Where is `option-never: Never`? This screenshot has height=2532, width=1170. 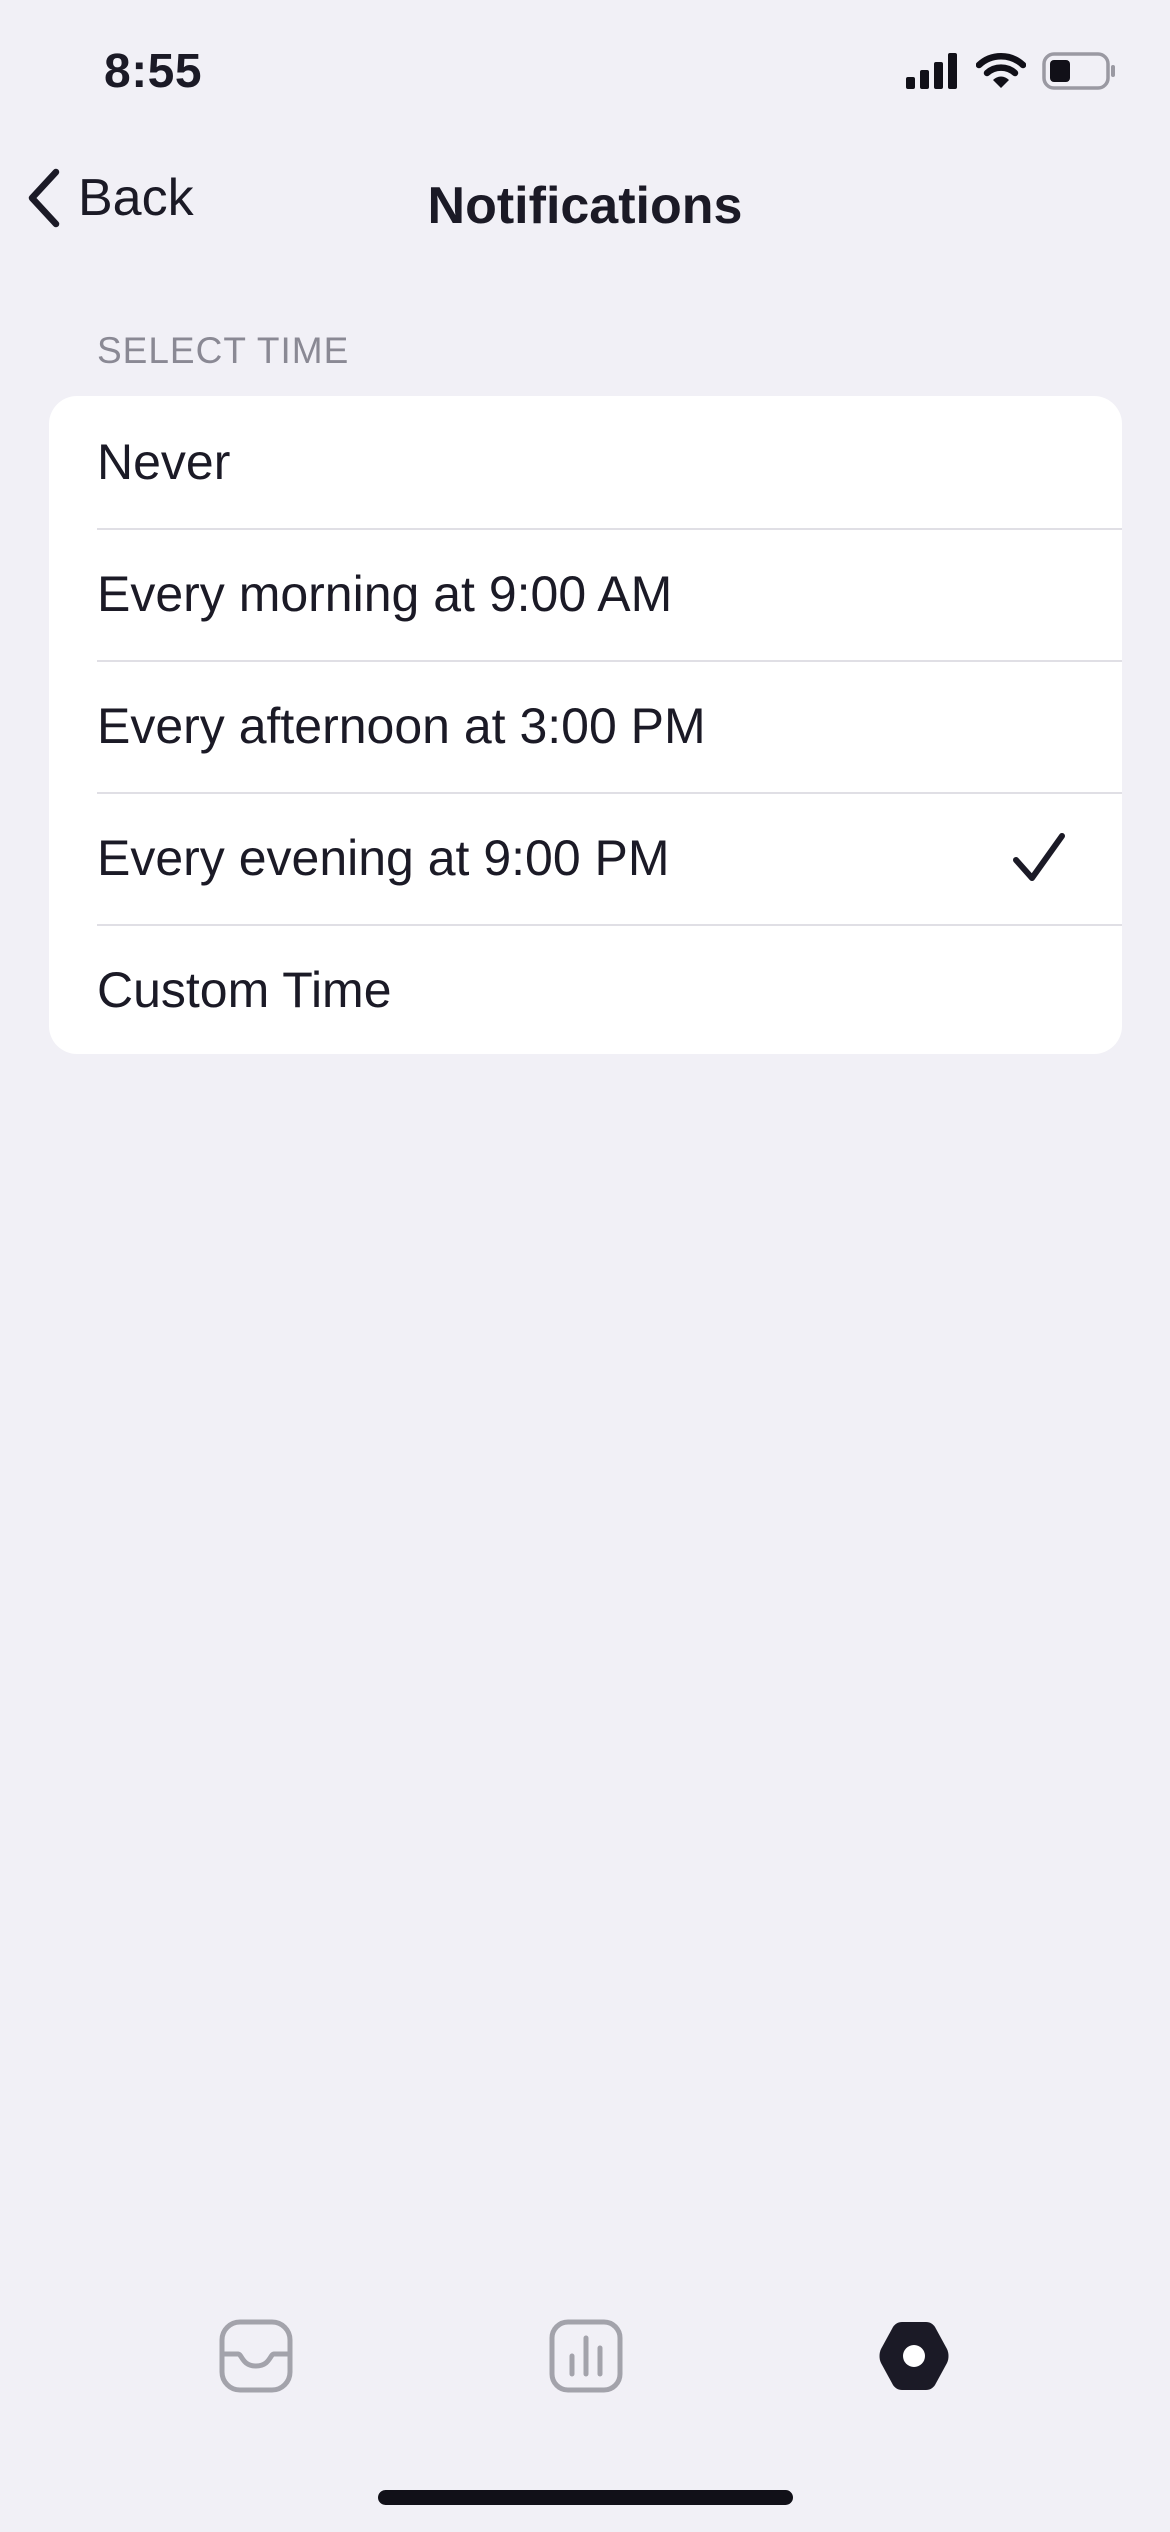
option-never: Never is located at coordinates (585, 462).